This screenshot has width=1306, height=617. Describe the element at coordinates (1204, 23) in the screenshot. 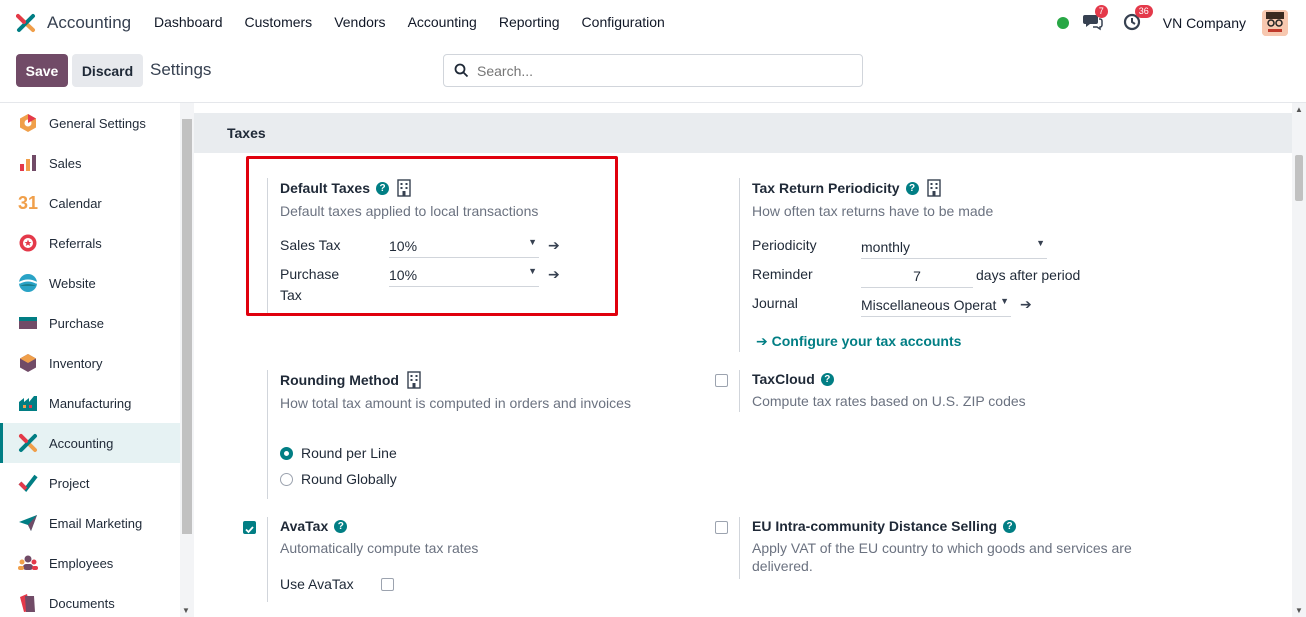

I see `company-switcher: VN Company` at that location.